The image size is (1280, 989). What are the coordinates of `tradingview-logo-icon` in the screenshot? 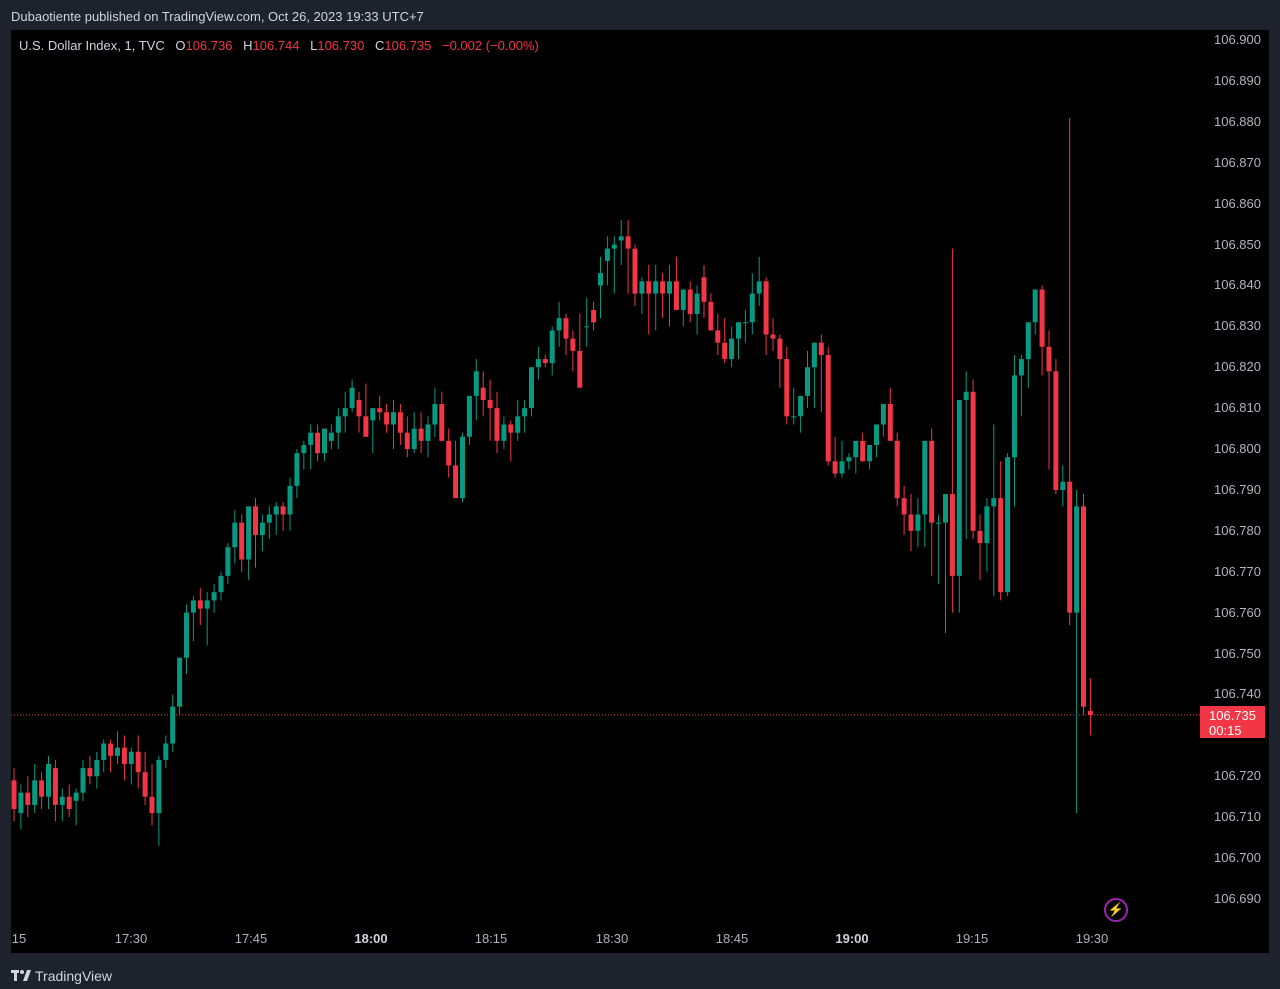 It's located at (21, 975).